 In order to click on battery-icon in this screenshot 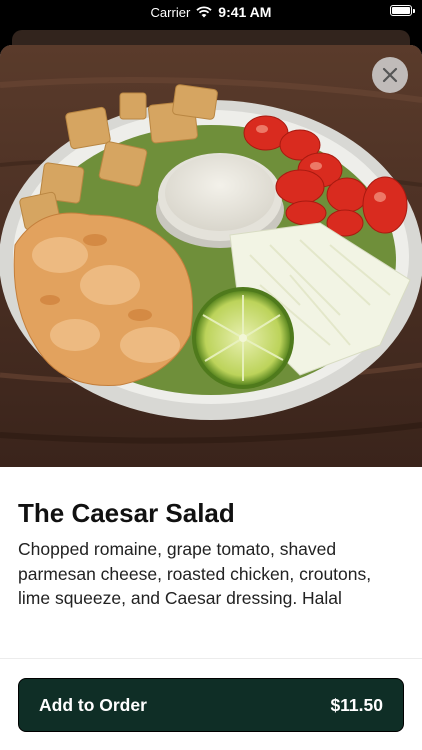, I will do `click(402, 10)`.